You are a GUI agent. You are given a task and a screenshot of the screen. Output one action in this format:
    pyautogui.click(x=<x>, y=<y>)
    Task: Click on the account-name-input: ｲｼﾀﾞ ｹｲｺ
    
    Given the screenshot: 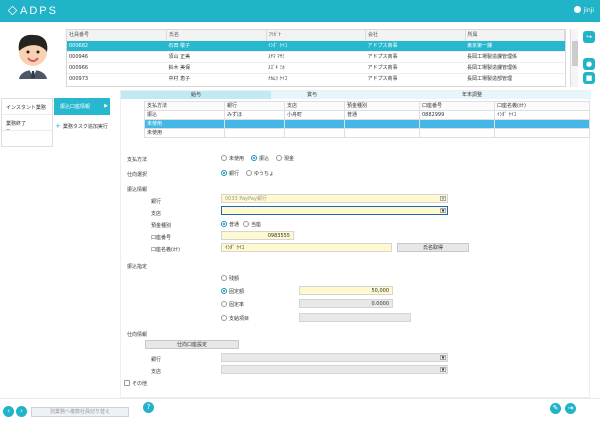 What is the action you would take?
    pyautogui.click(x=306, y=247)
    